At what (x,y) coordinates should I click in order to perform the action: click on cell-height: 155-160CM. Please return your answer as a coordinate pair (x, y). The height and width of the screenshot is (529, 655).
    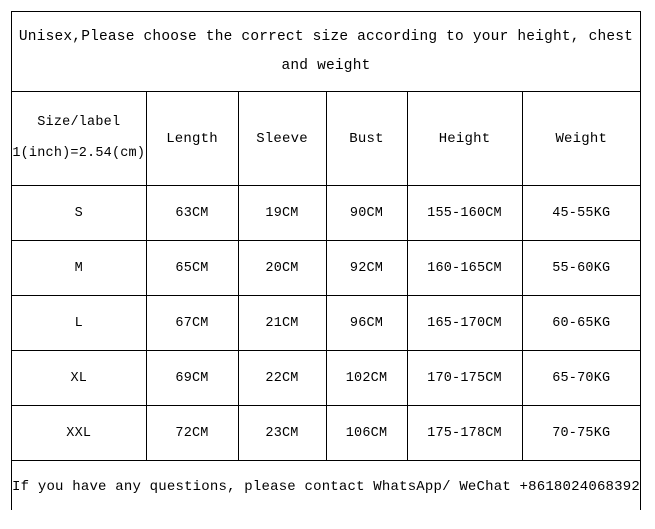
    Looking at the image, I should click on (464, 213).